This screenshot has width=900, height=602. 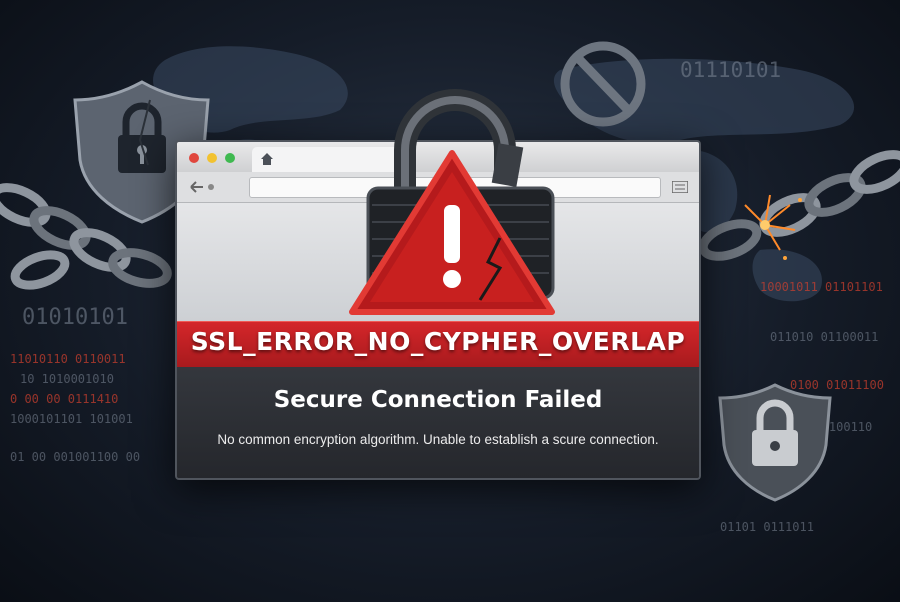 What do you see at coordinates (204, 187) in the screenshot?
I see `back-arrow-icon` at bounding box center [204, 187].